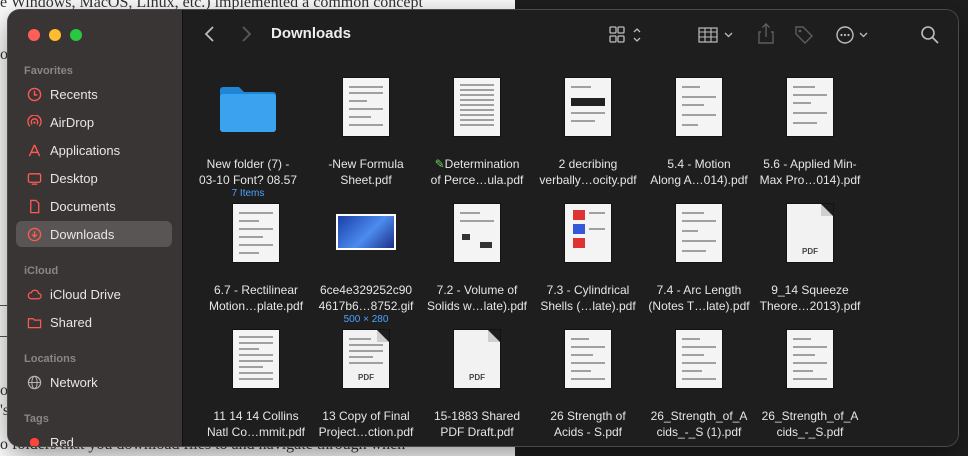 The height and width of the screenshot is (456, 968). I want to click on sidebar-item-label: Red, so click(62, 440).